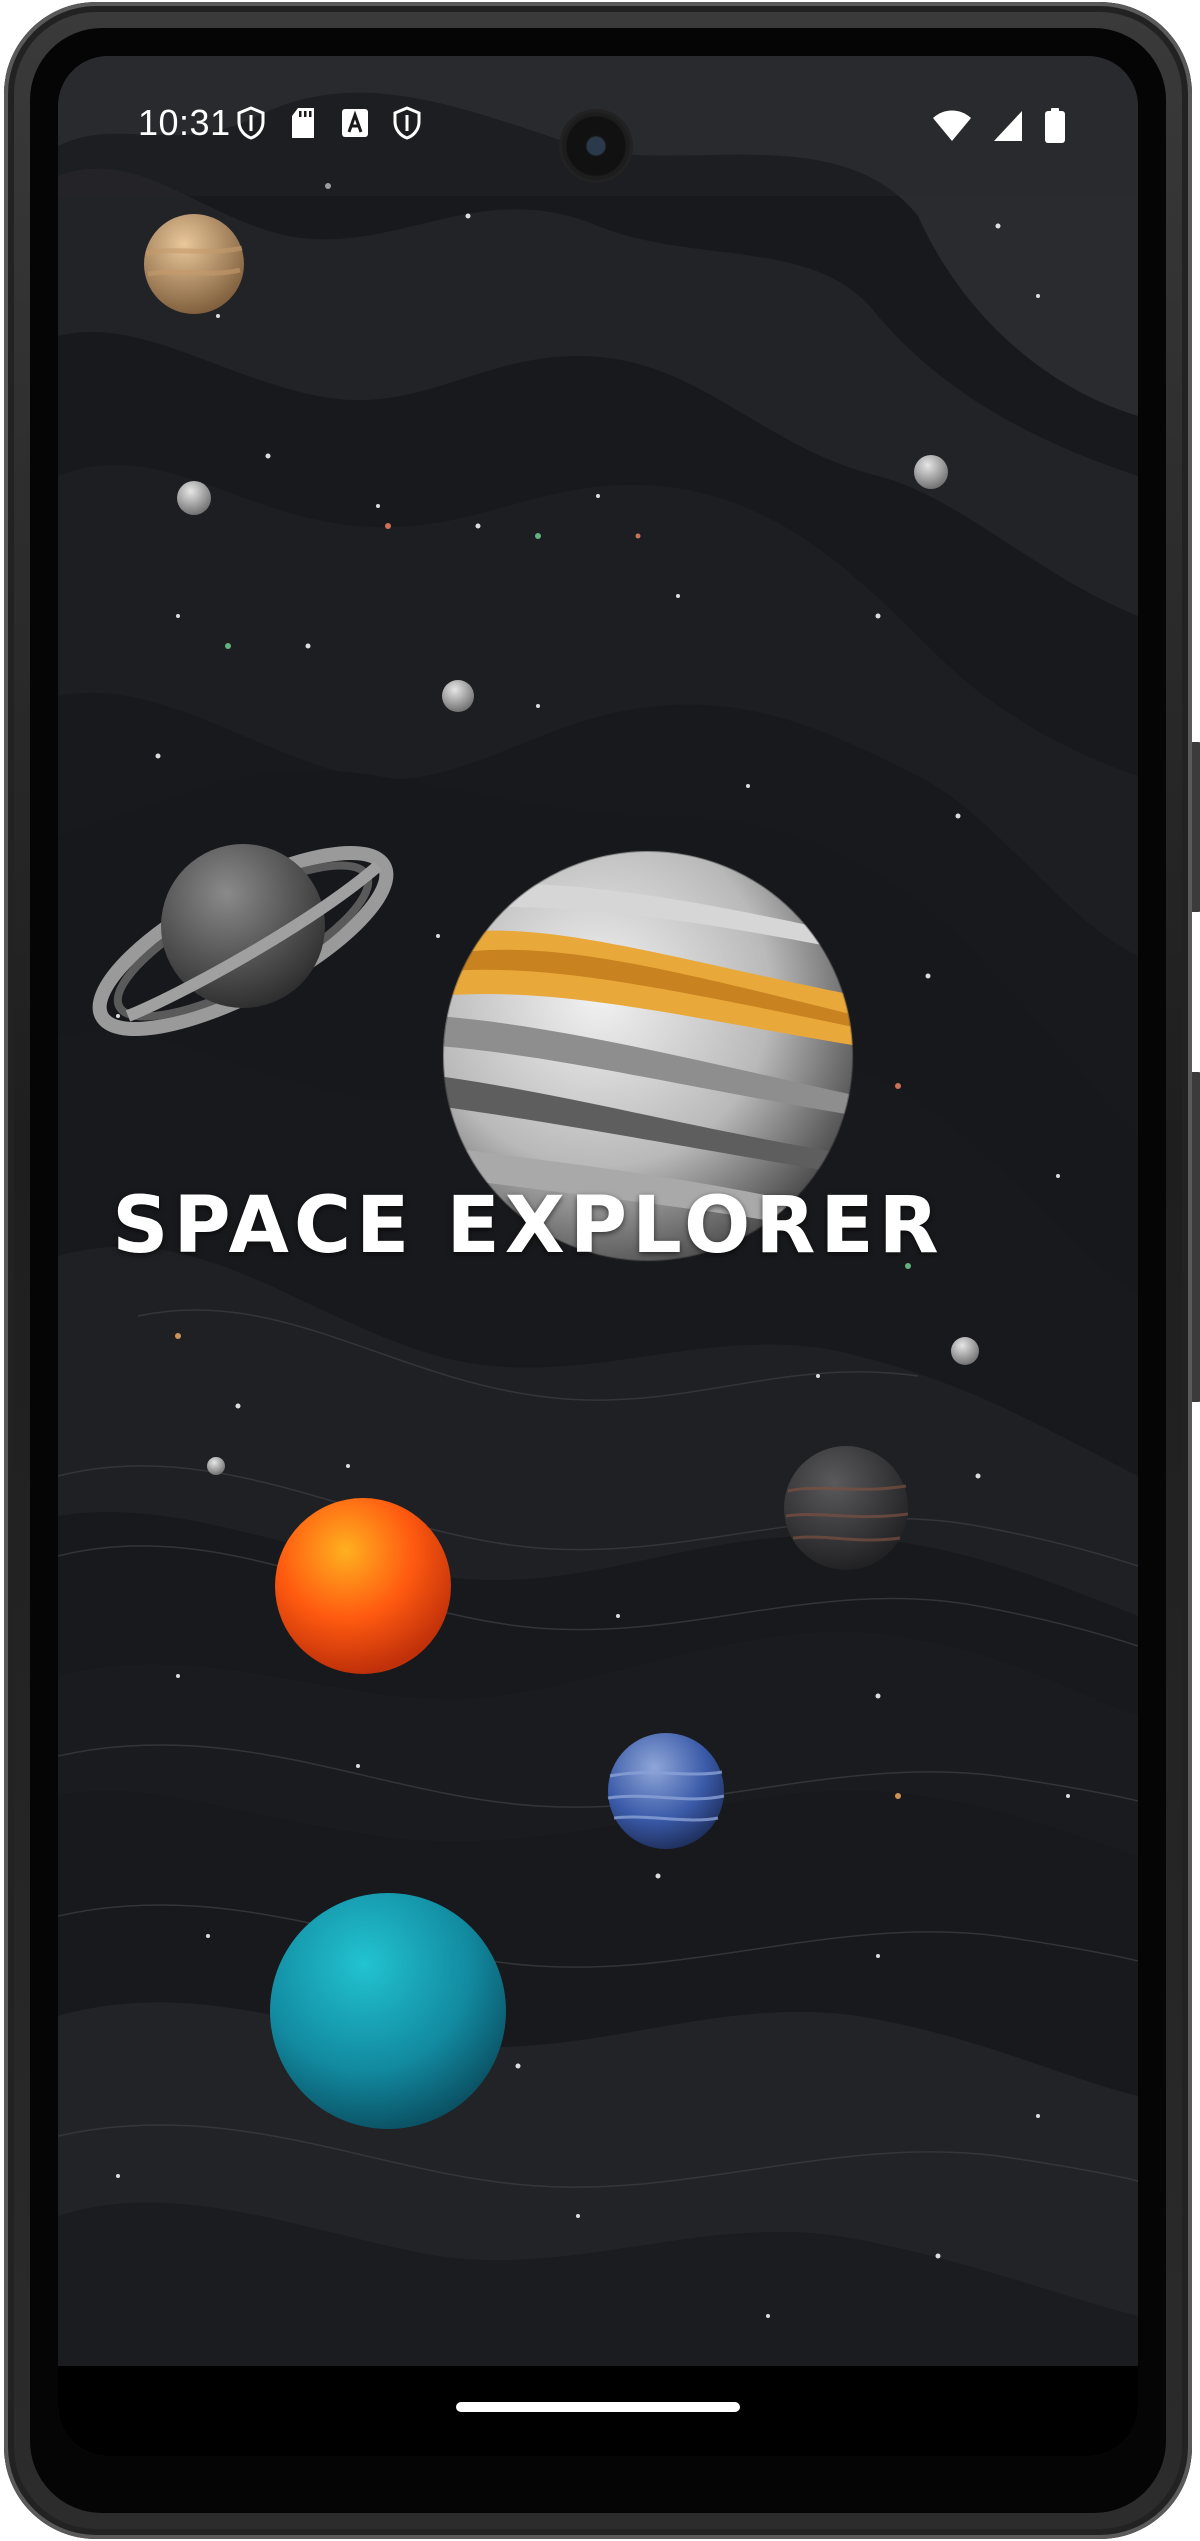  I want to click on font-a-icon, so click(355, 123).